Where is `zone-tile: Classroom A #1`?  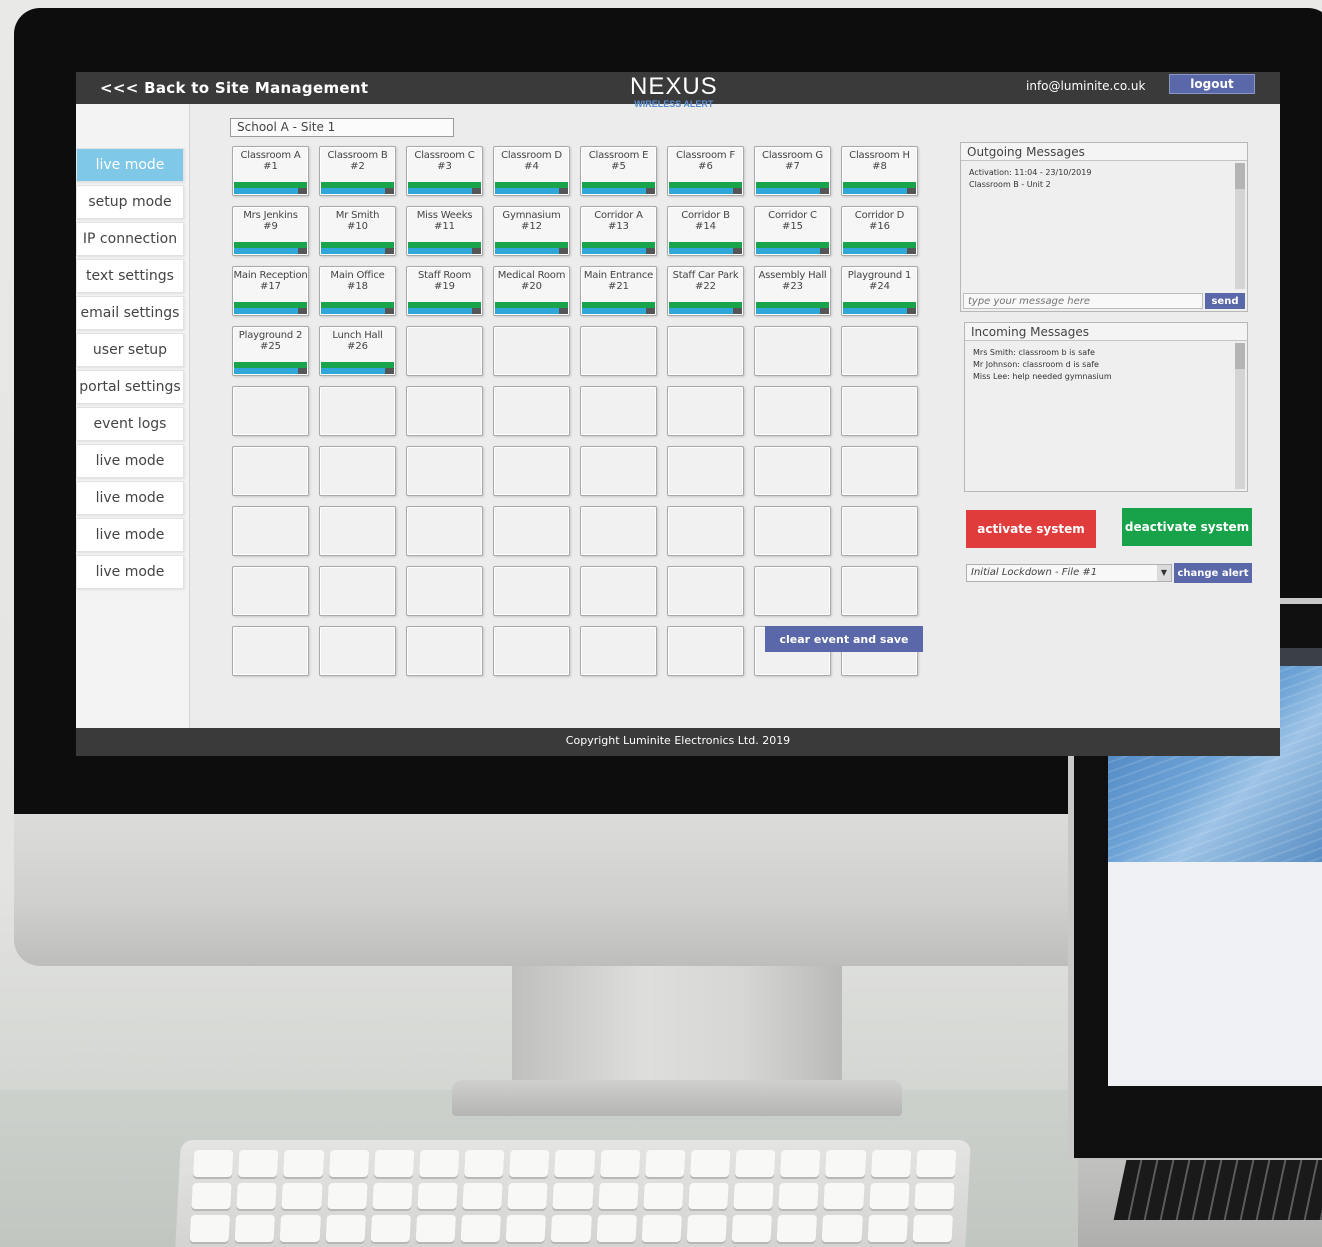 zone-tile: Classroom A #1 is located at coordinates (270, 171).